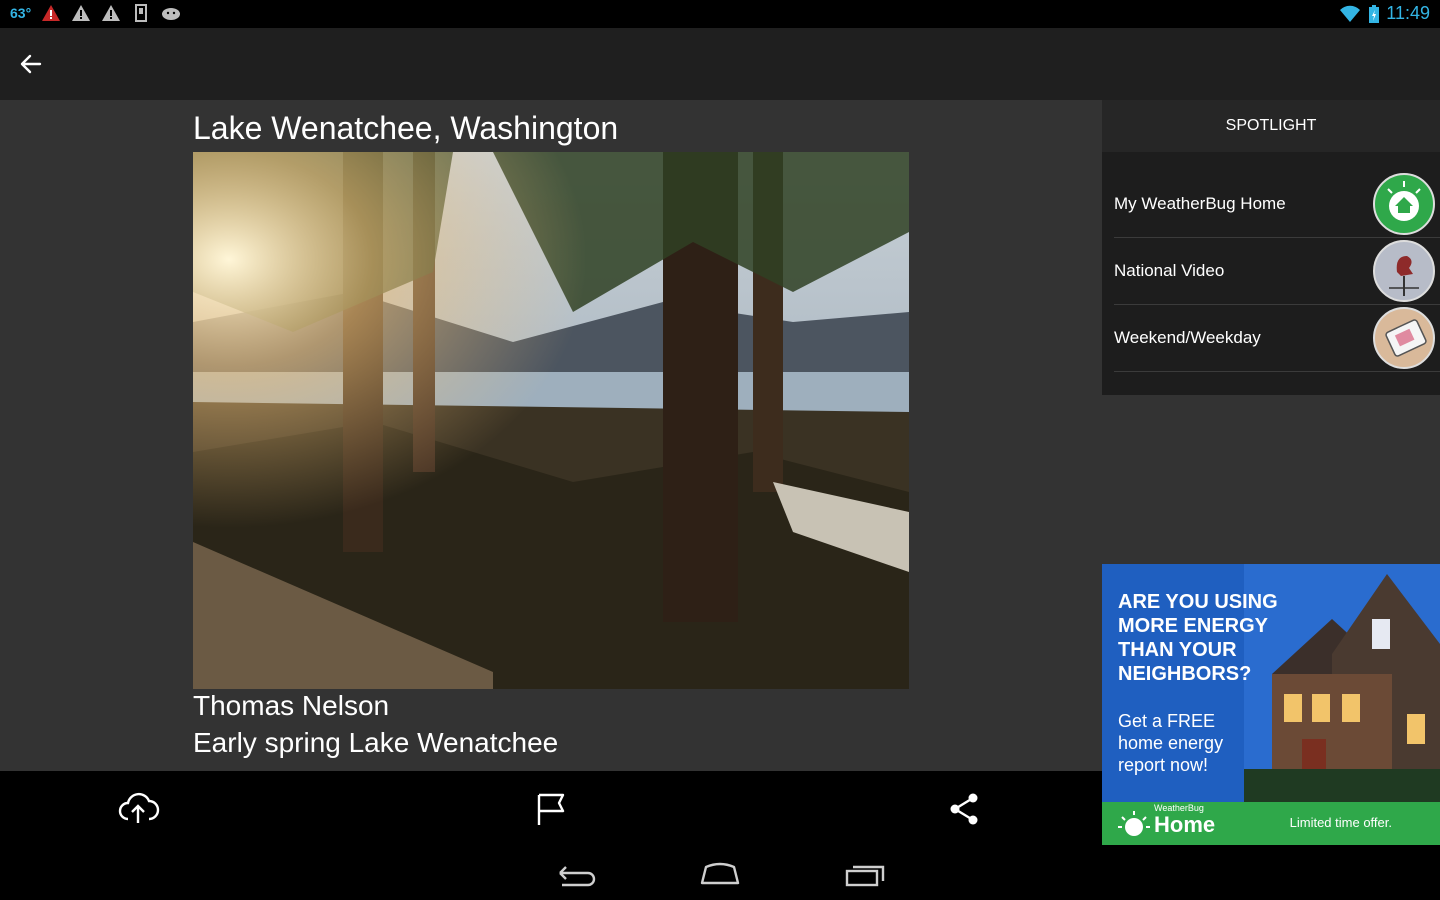 This screenshot has height=900, width=1440. Describe the element at coordinates (576, 874) in the screenshot. I see `back-nav-icon` at that location.